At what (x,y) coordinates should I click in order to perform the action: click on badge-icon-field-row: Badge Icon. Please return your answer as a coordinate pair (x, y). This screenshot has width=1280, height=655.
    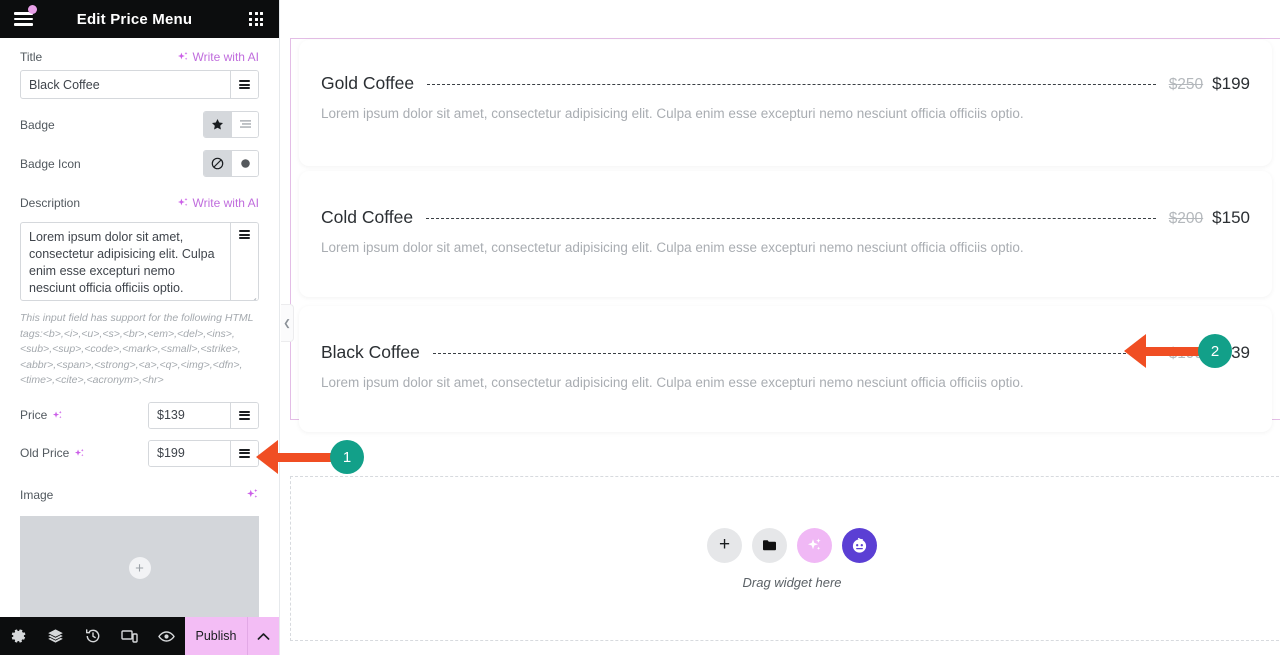
    Looking at the image, I should click on (139, 163).